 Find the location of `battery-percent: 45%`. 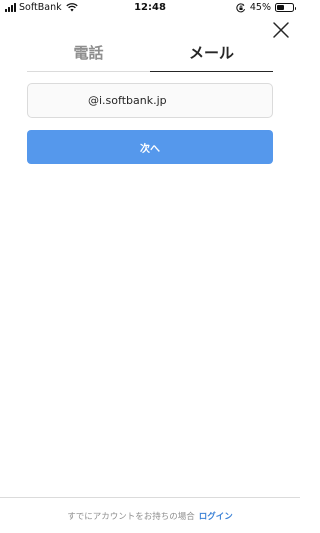

battery-percent: 45% is located at coordinates (260, 7).